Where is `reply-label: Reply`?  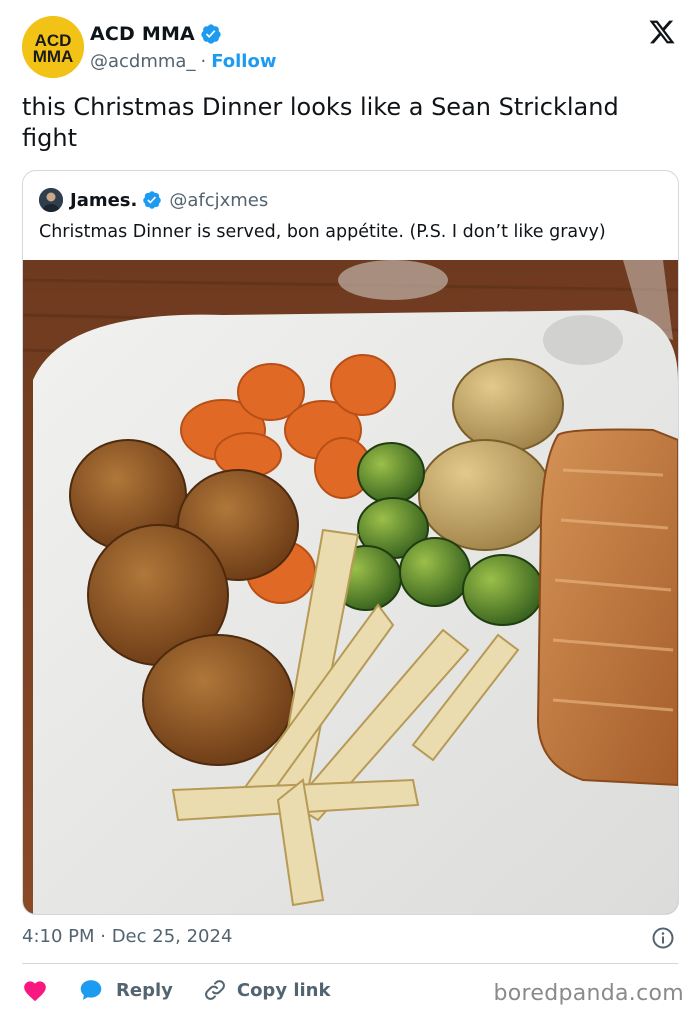
reply-label: Reply is located at coordinates (144, 990).